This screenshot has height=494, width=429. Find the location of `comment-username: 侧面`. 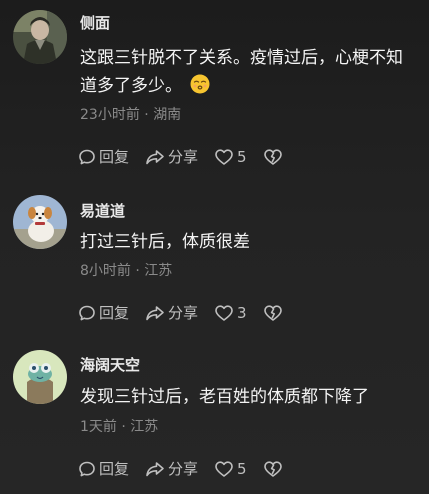

comment-username: 侧面 is located at coordinates (95, 23).